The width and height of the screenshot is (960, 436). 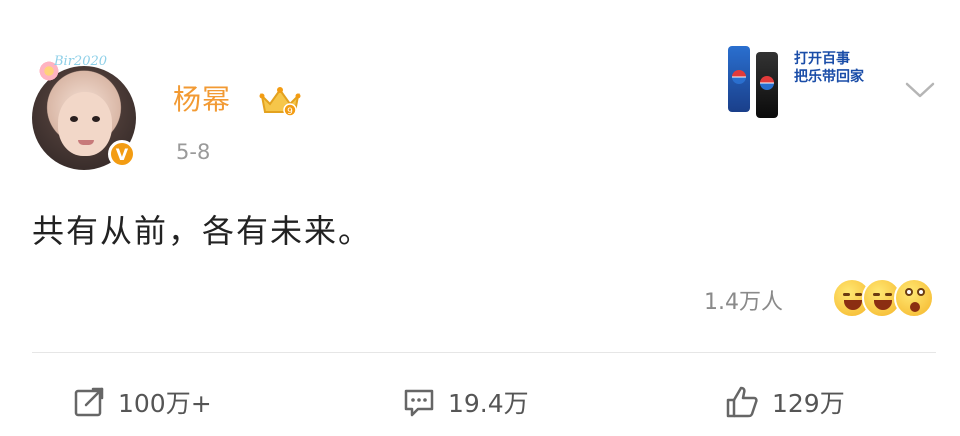 What do you see at coordinates (829, 68) in the screenshot?
I see `promo-slogan: 打开百事 把乐带回家` at bounding box center [829, 68].